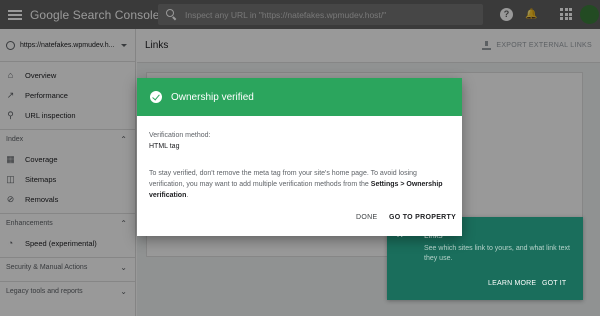  I want to click on learn-more-button: LEARN MORE, so click(512, 283).